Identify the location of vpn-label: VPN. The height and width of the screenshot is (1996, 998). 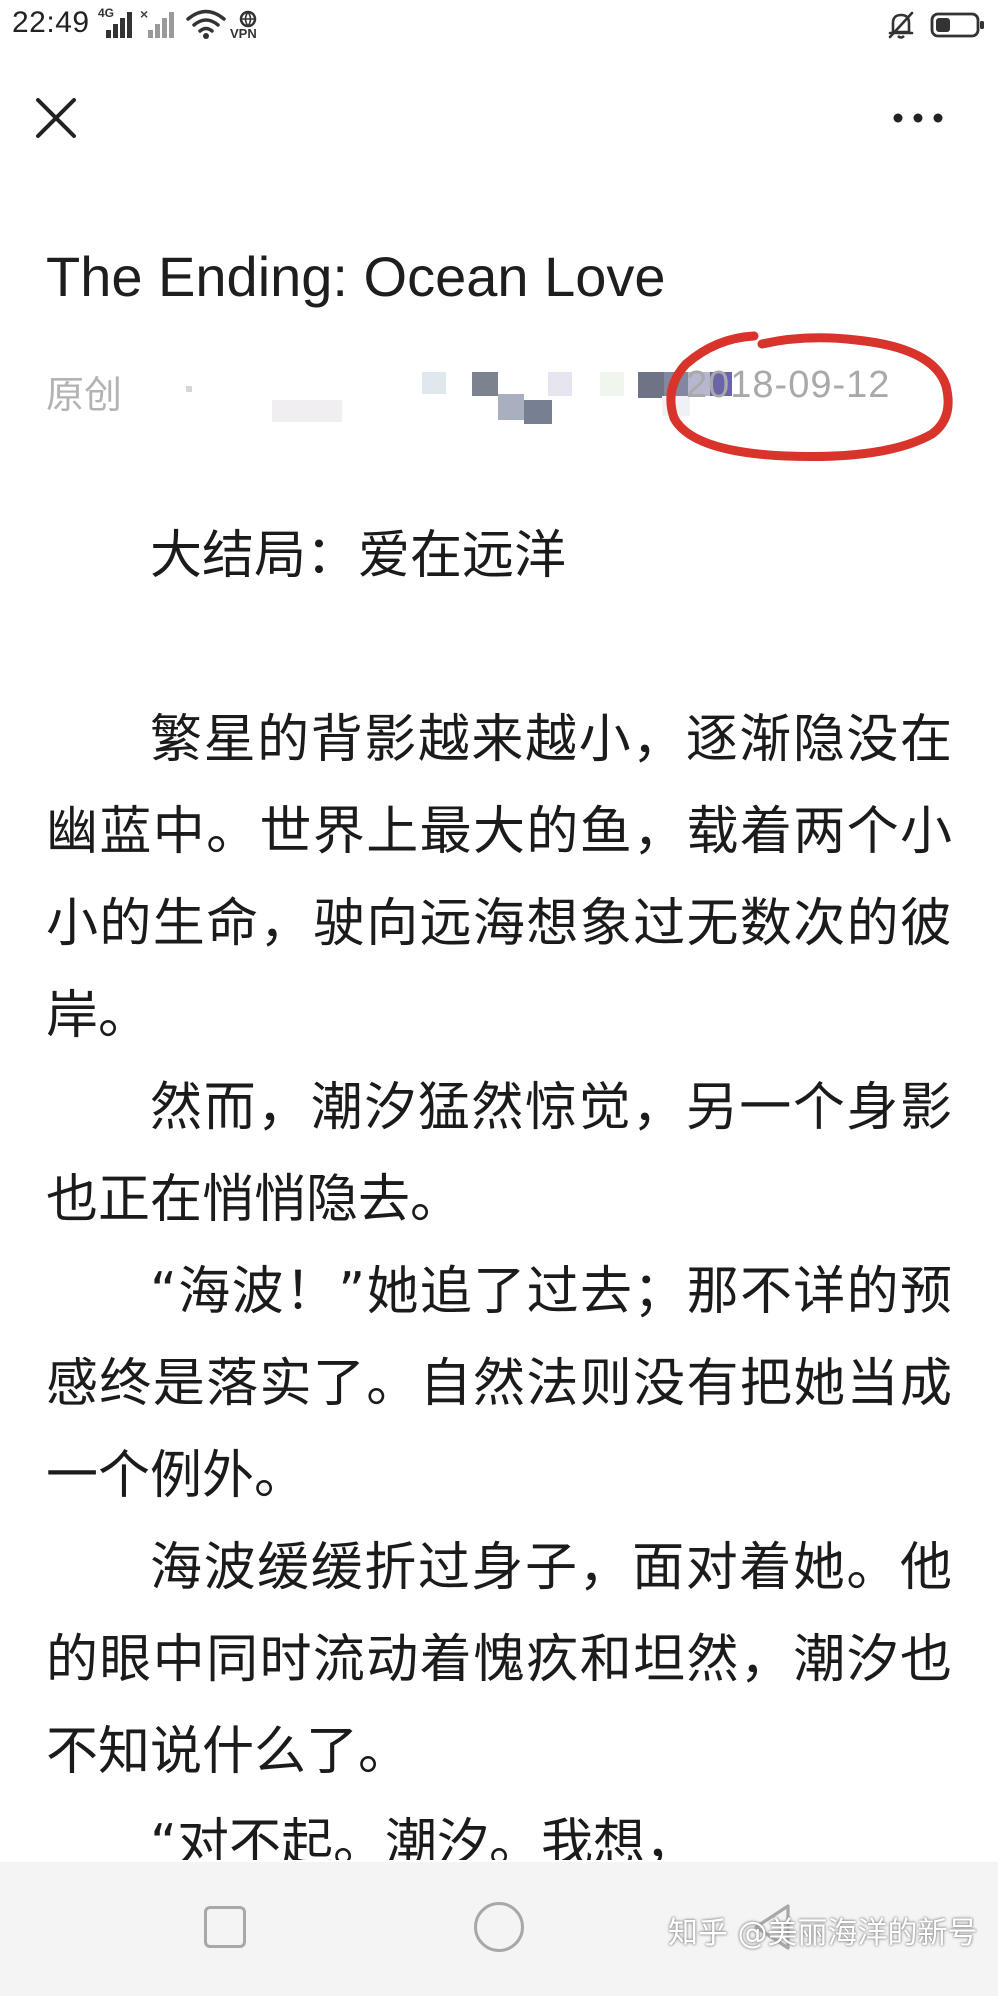
(243, 33).